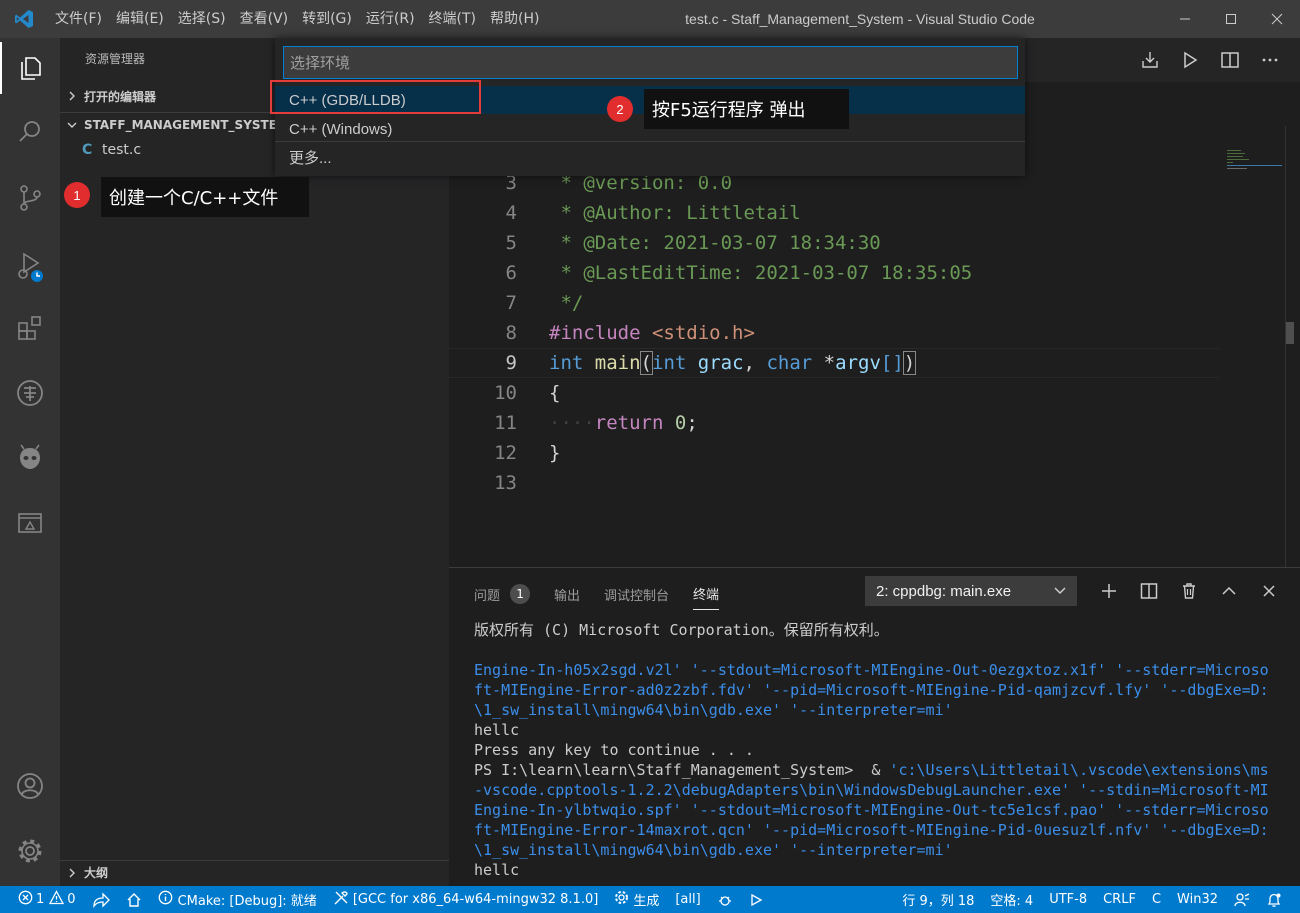 This screenshot has width=1300, height=913. I want to click on close-panel-icon, so click(1269, 591).